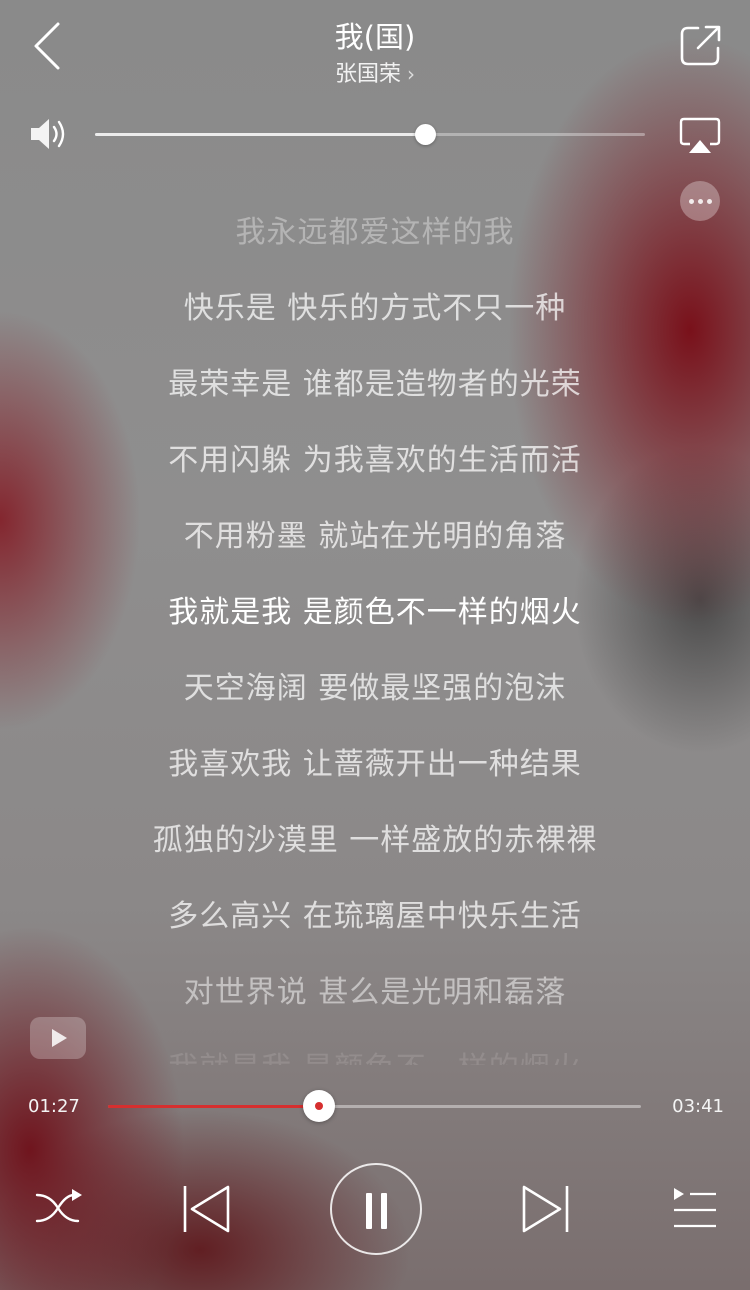 The width and height of the screenshot is (750, 1290). I want to click on shuffle-icon, so click(58, 1206).